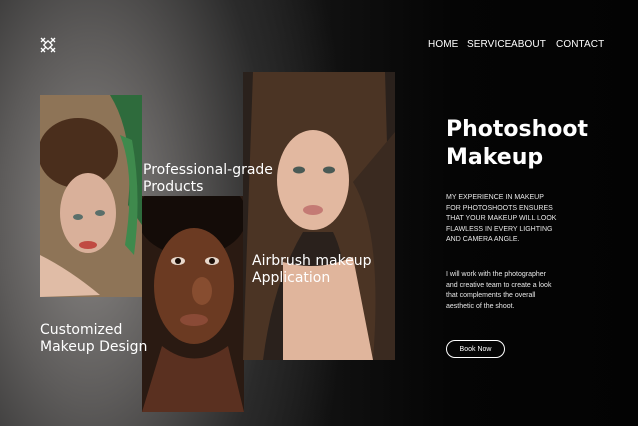 The width and height of the screenshot is (638, 426). I want to click on service-caption-line: Professional-grade, so click(208, 170).